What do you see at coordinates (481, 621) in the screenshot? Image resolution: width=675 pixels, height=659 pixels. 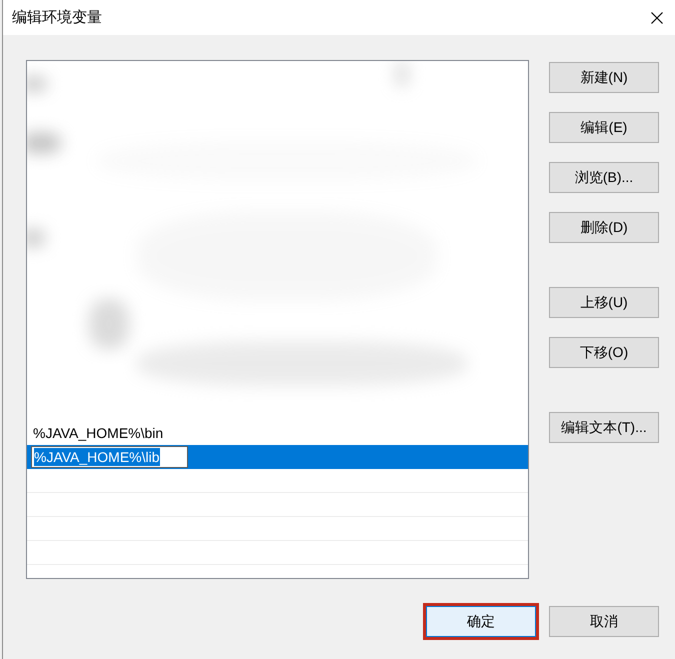 I see `ok-button: 确定` at bounding box center [481, 621].